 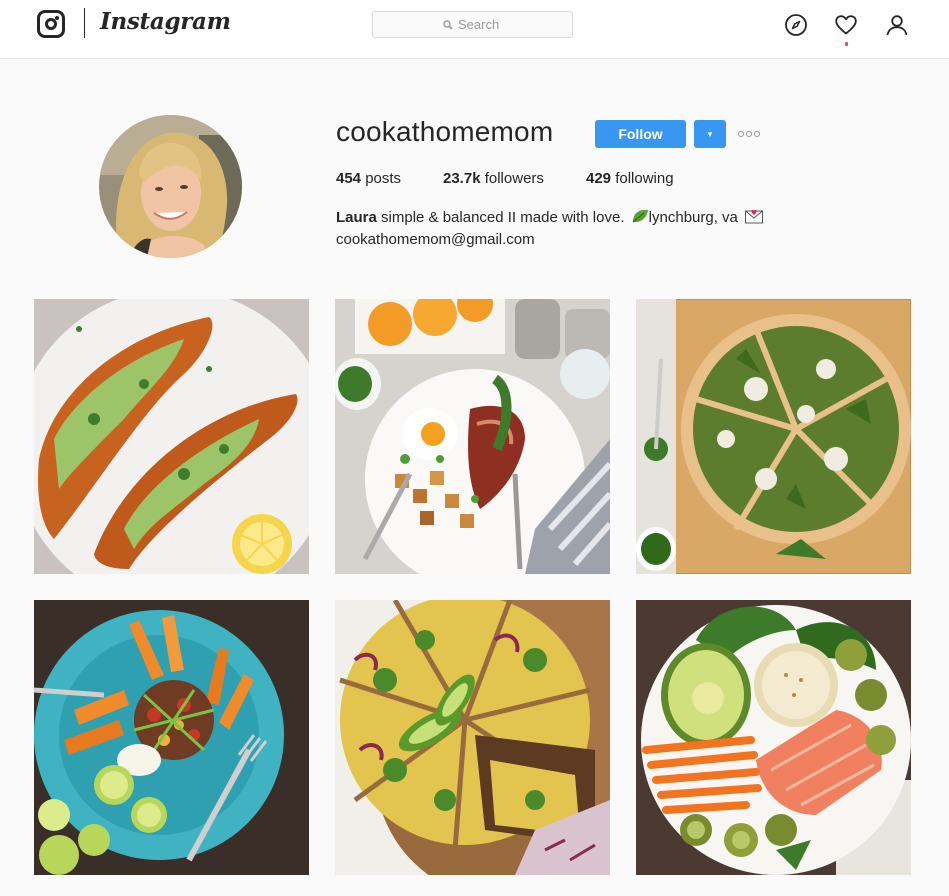 I want to click on post-image-spinach-frittata, so click(x=472, y=737).